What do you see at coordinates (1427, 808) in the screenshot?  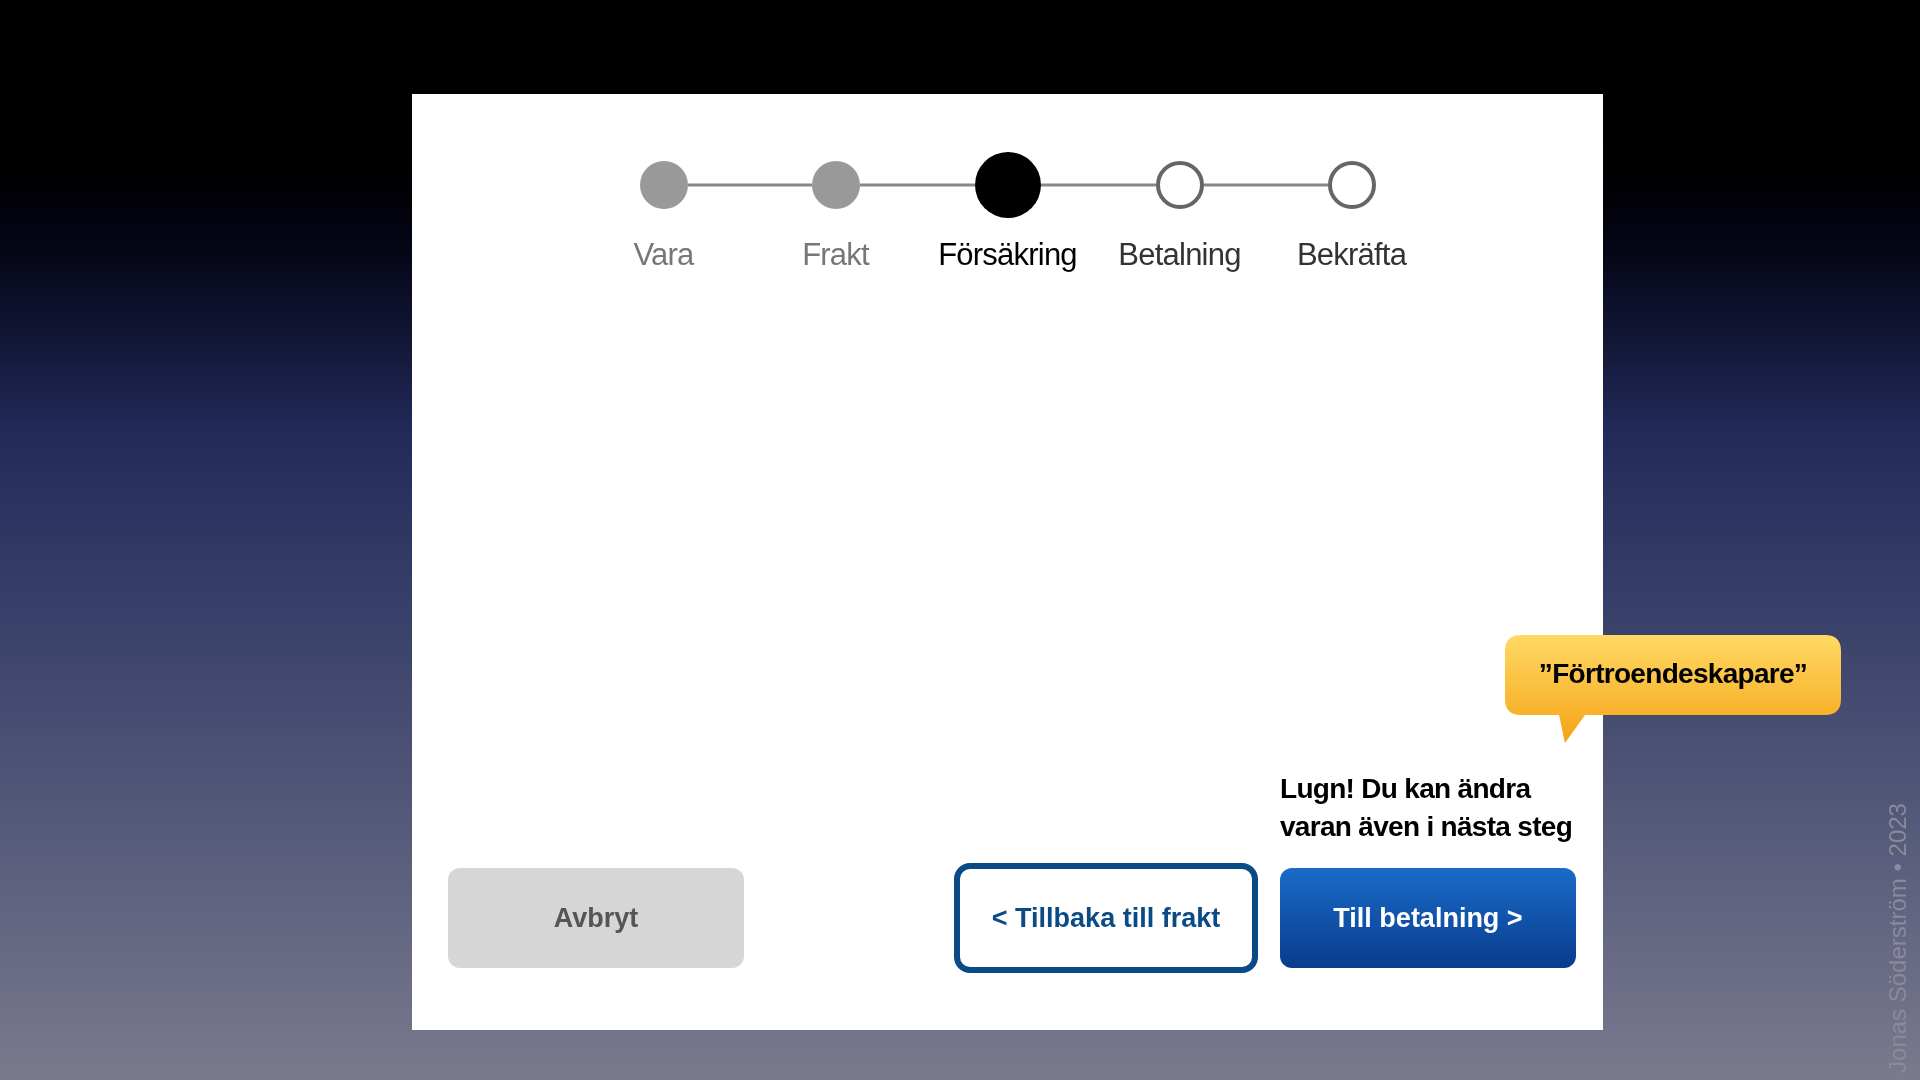 I see `reassurance-note: Lugn! Du kan ändra varan även i nästa steg` at bounding box center [1427, 808].